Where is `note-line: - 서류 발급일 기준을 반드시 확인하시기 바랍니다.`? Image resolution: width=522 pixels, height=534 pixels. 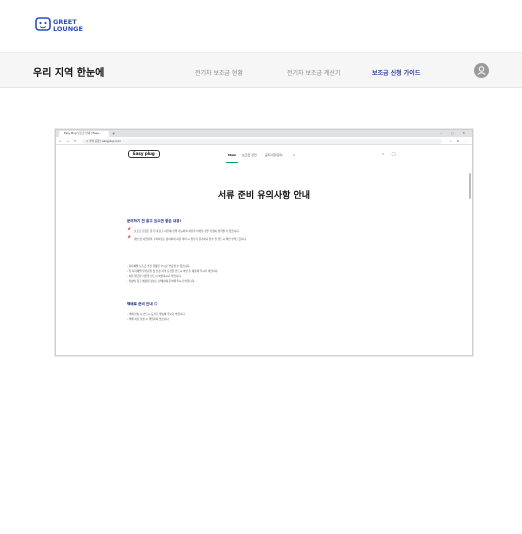 note-line: - 서류 발급일 기준을 반드시 확인하시기 바랍니다. is located at coordinates (154, 276).